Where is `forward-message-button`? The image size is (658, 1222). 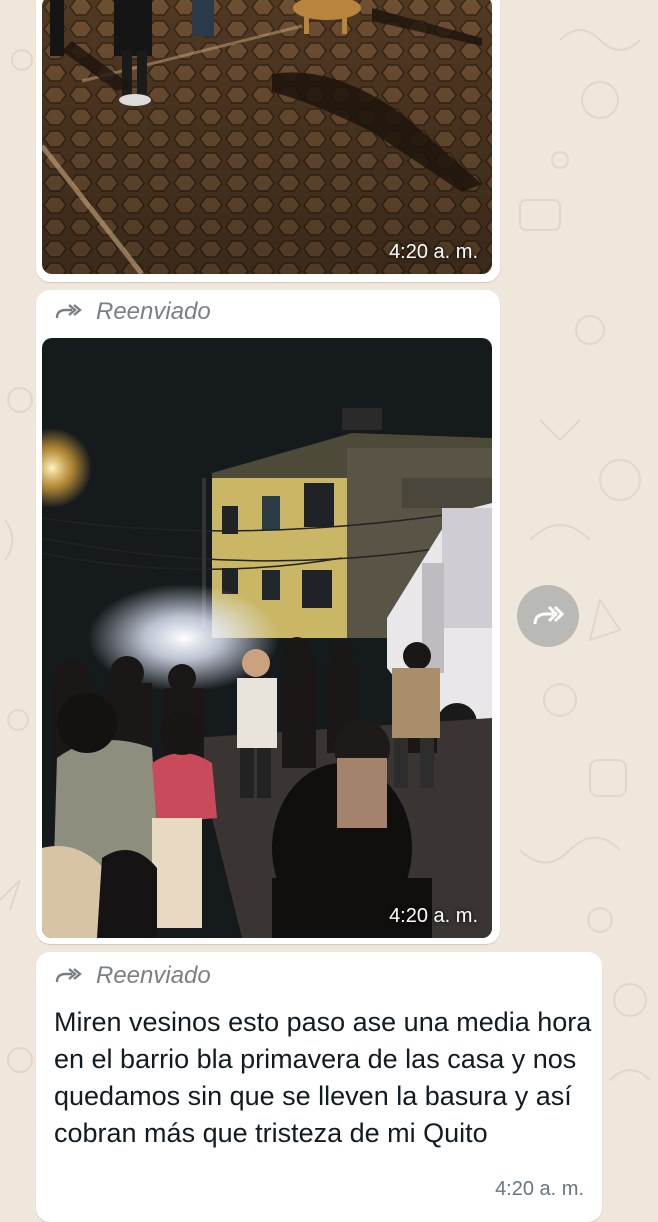 forward-message-button is located at coordinates (548, 616).